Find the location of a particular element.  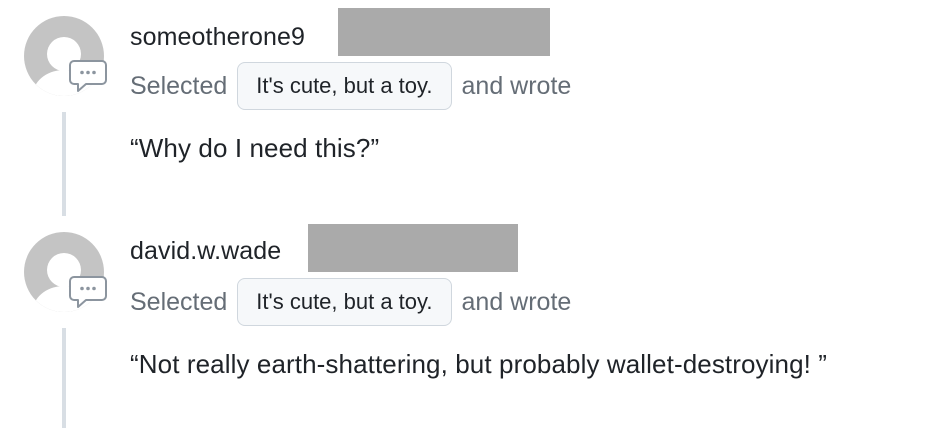

username-row: david.w.wade is located at coordinates (205, 251).